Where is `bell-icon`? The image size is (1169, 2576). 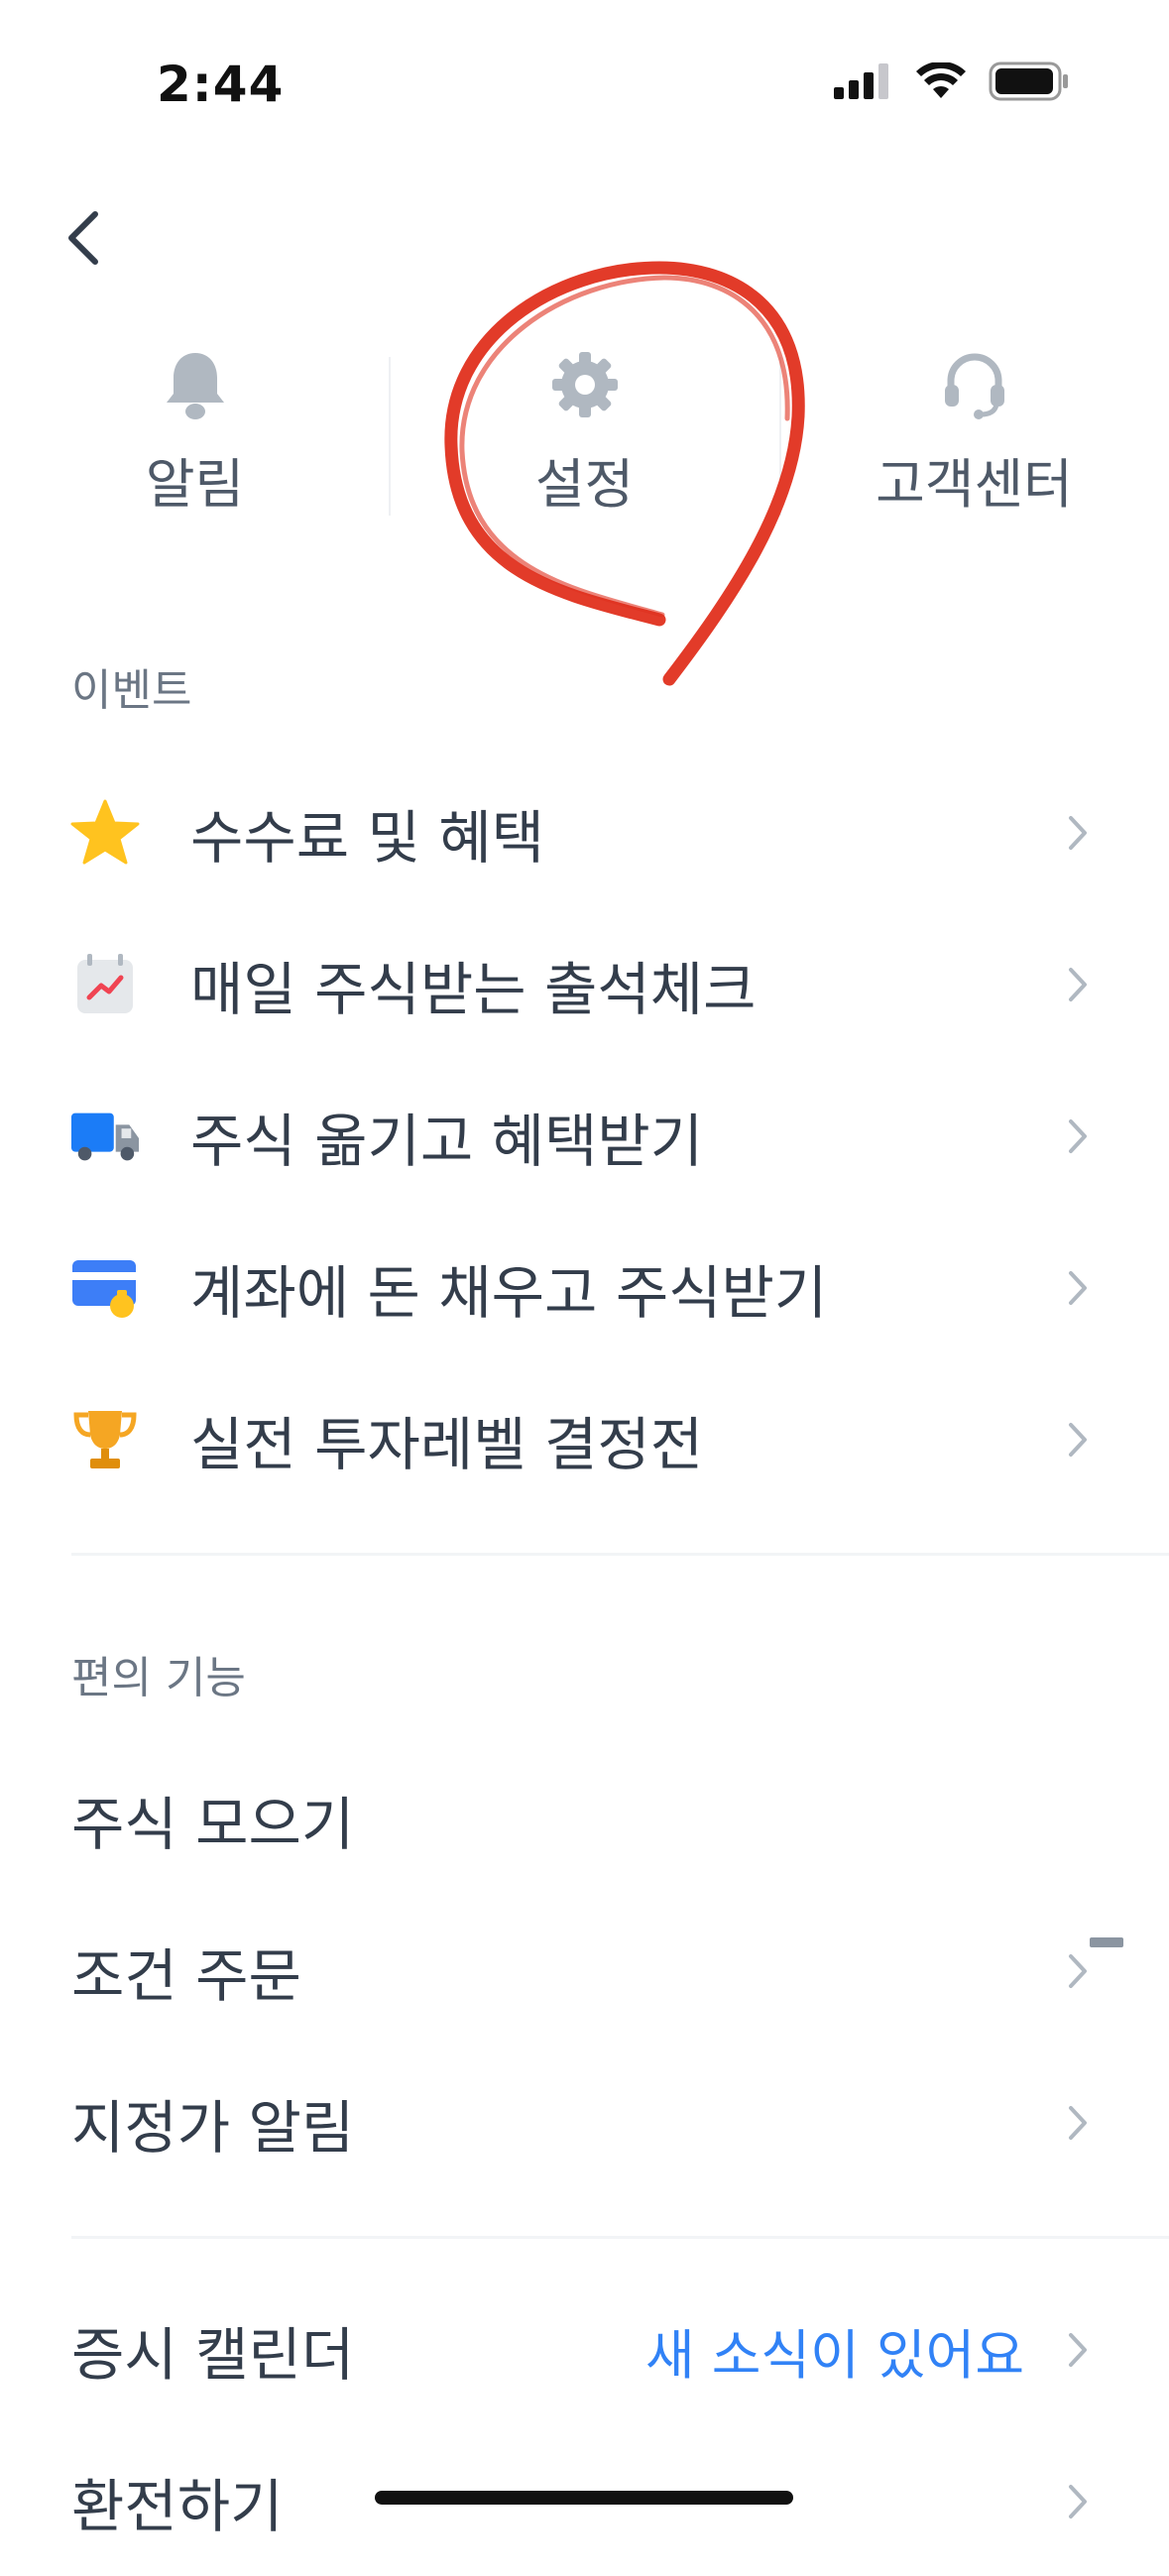 bell-icon is located at coordinates (195, 385).